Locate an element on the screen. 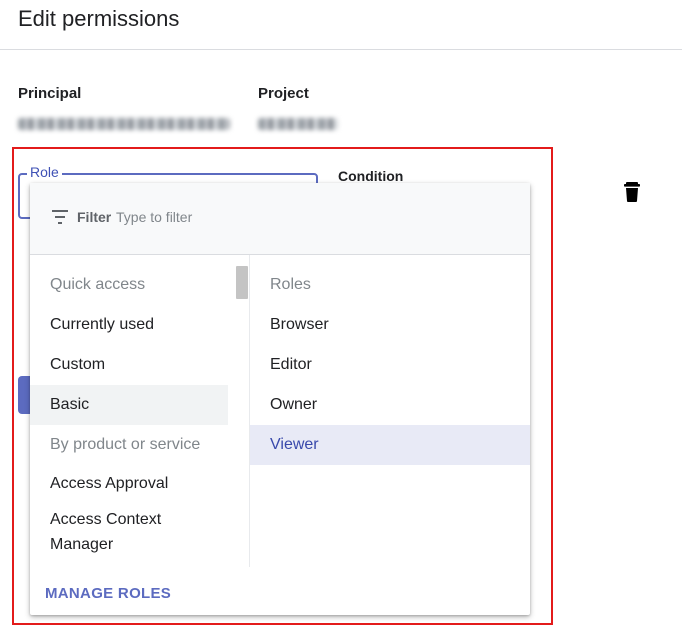 The image size is (682, 642). trash-icon is located at coordinates (632, 192).